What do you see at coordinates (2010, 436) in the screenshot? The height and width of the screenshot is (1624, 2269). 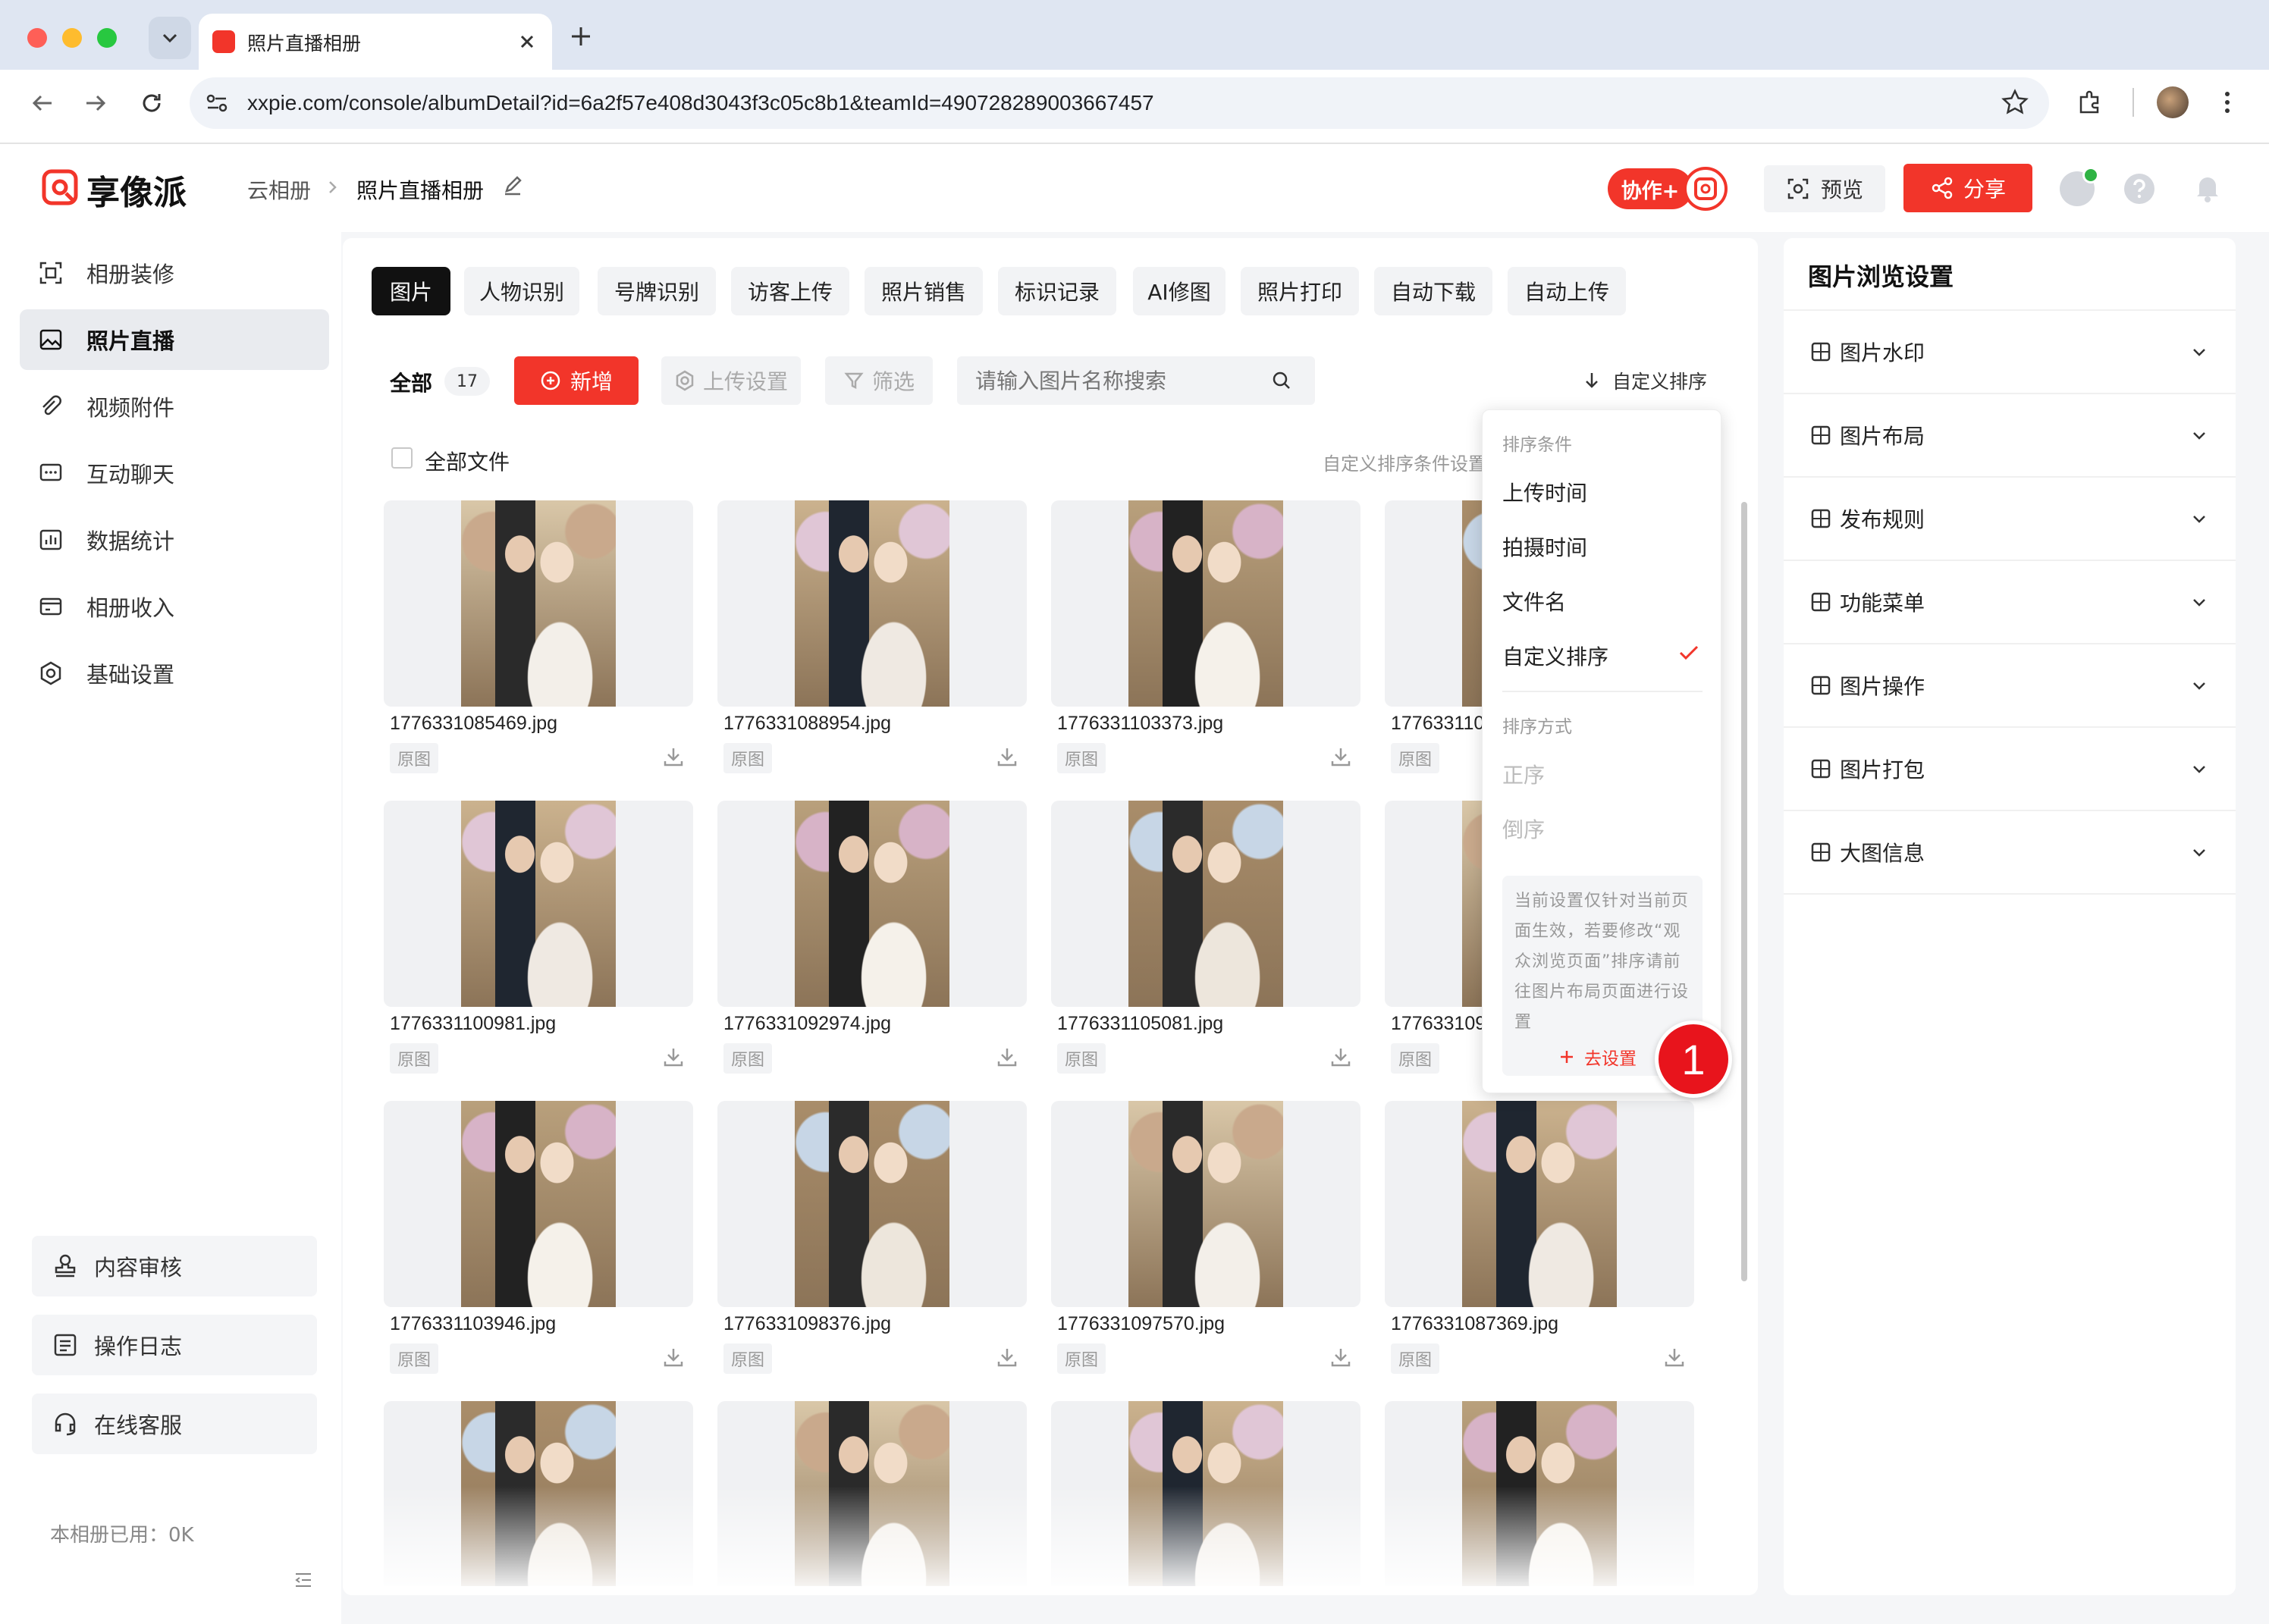 I see `settings-item-2: 图片布局` at bounding box center [2010, 436].